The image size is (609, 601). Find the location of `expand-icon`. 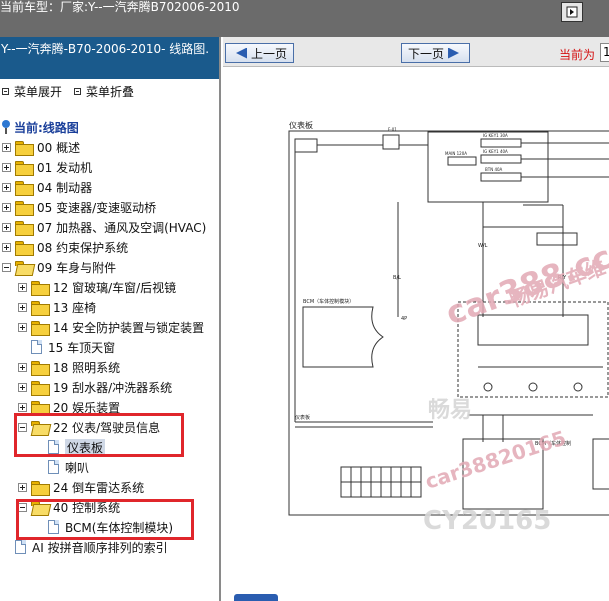

expand-icon is located at coordinates (5, 91).